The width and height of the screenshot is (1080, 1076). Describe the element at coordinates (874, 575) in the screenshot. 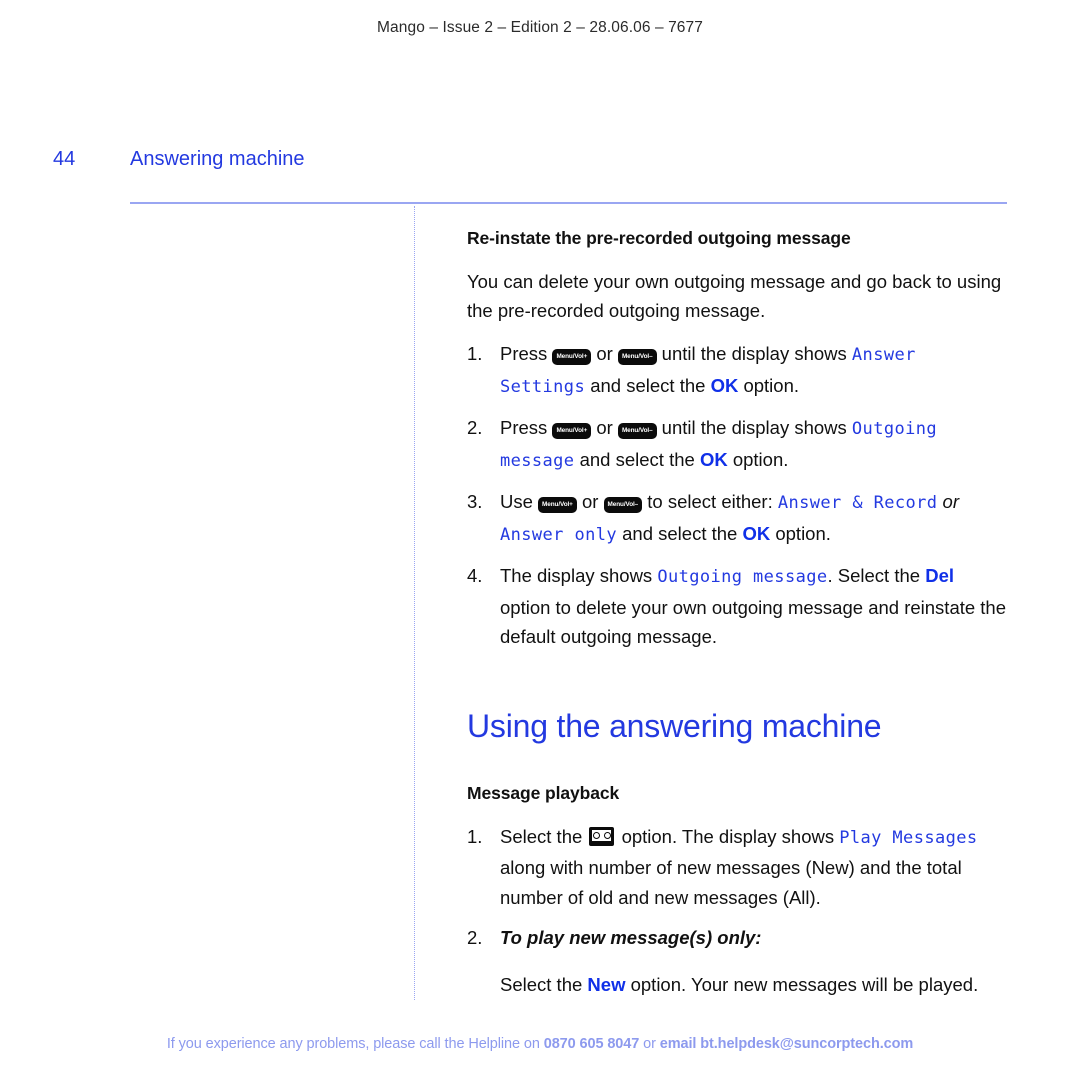

I see `step-text-mid: . Select the` at that location.